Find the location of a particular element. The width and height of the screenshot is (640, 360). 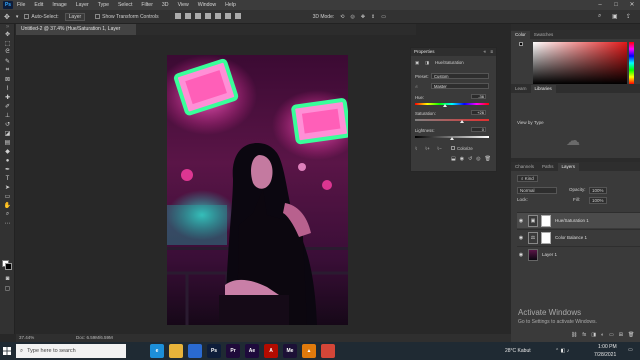

path-selection-tool-icon: ➤ is located at coordinates (7, 187).